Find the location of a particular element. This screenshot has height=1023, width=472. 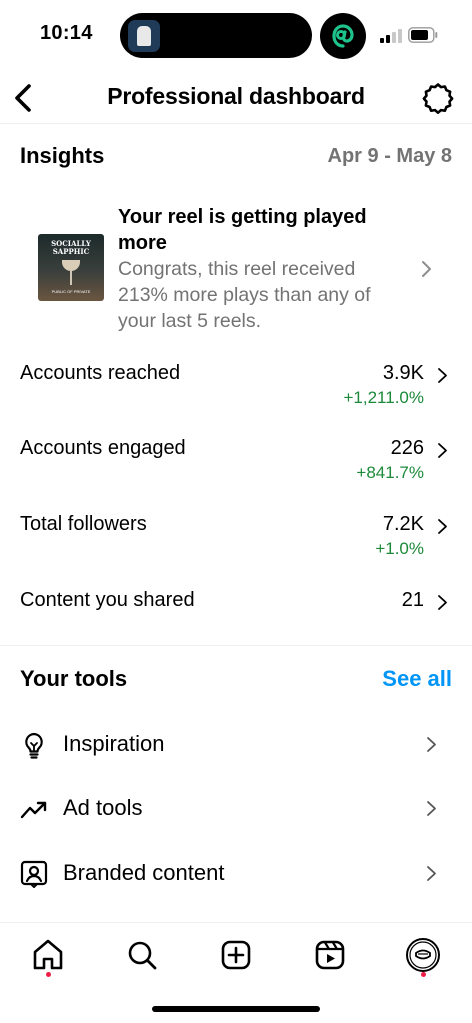

reels-icon is located at coordinates (330, 955).